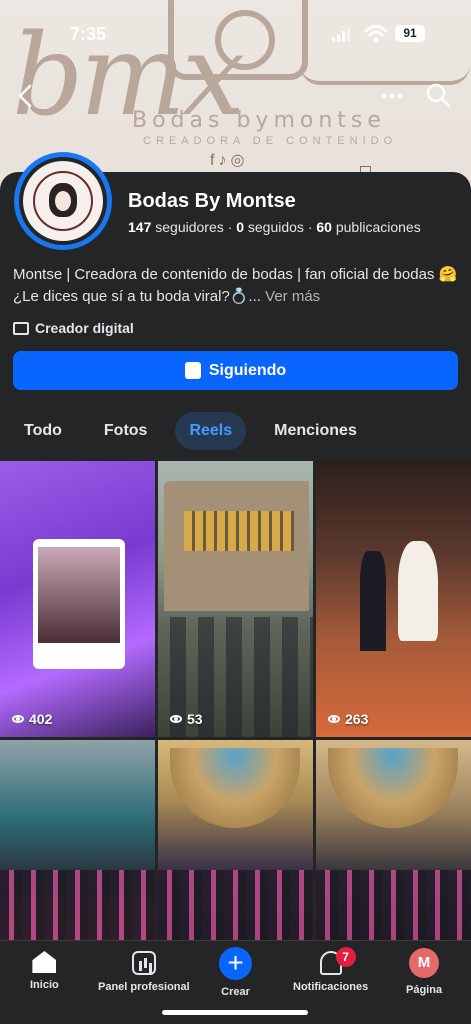 The width and height of the screenshot is (471, 1024). Describe the element at coordinates (88, 34) in the screenshot. I see `status-time: 7:35` at that location.